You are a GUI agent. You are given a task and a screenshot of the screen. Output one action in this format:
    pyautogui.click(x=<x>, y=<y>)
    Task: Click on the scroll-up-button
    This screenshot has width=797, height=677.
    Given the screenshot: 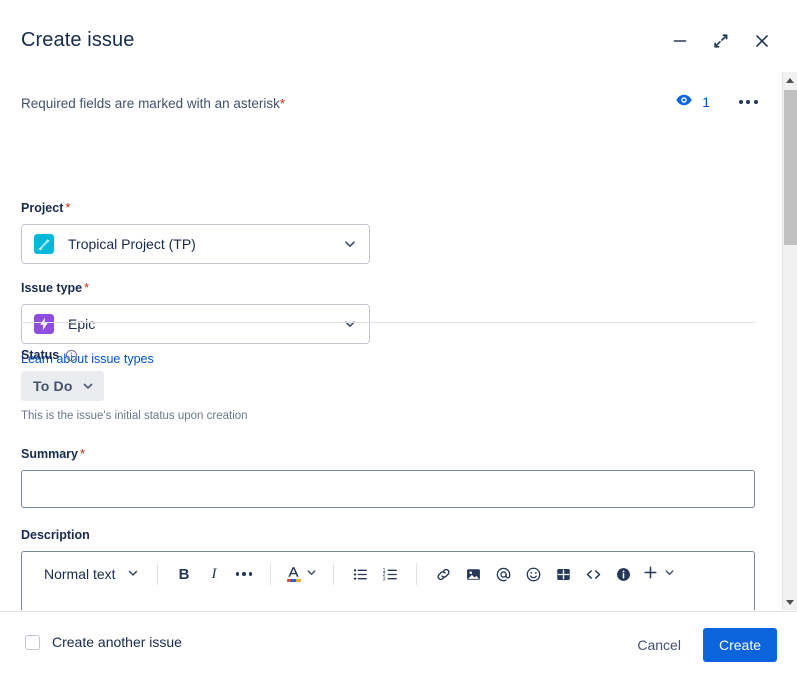 What is the action you would take?
    pyautogui.click(x=790, y=80)
    